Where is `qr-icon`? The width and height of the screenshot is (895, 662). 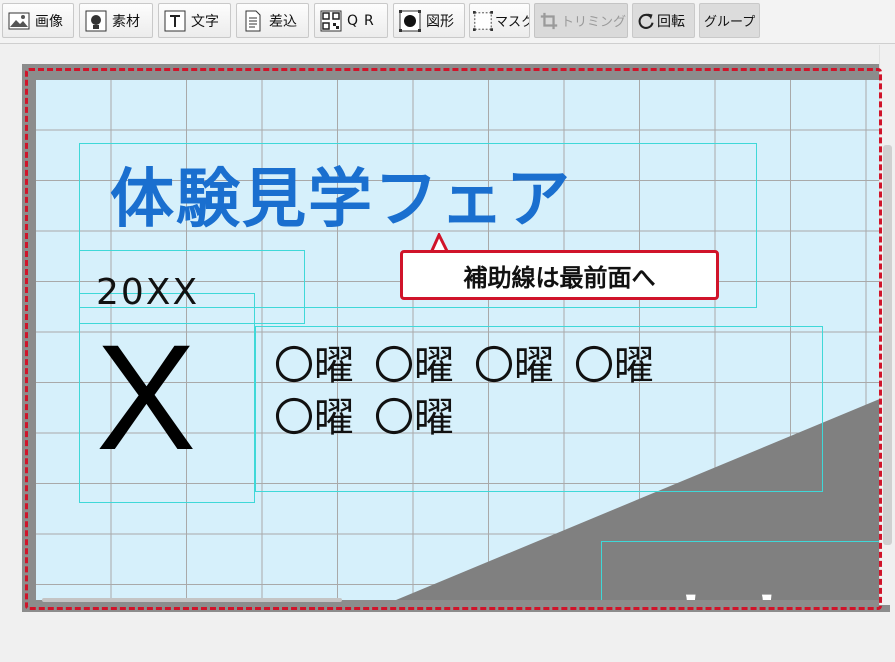
qr-icon is located at coordinates (331, 20).